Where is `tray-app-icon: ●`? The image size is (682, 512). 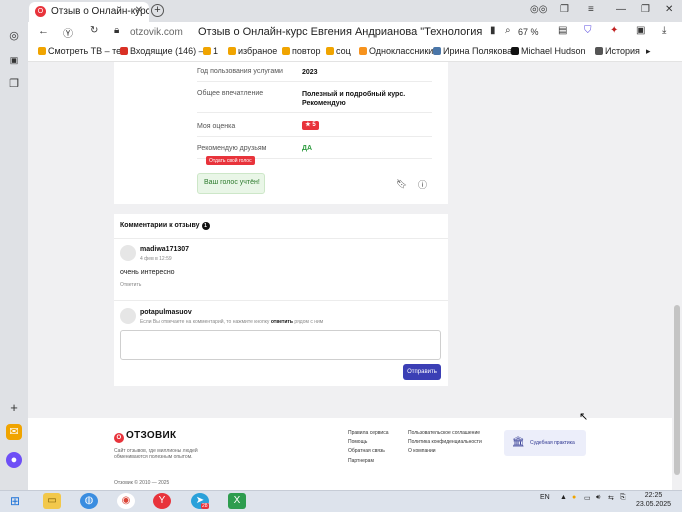 tray-app-icon: ● is located at coordinates (574, 497).